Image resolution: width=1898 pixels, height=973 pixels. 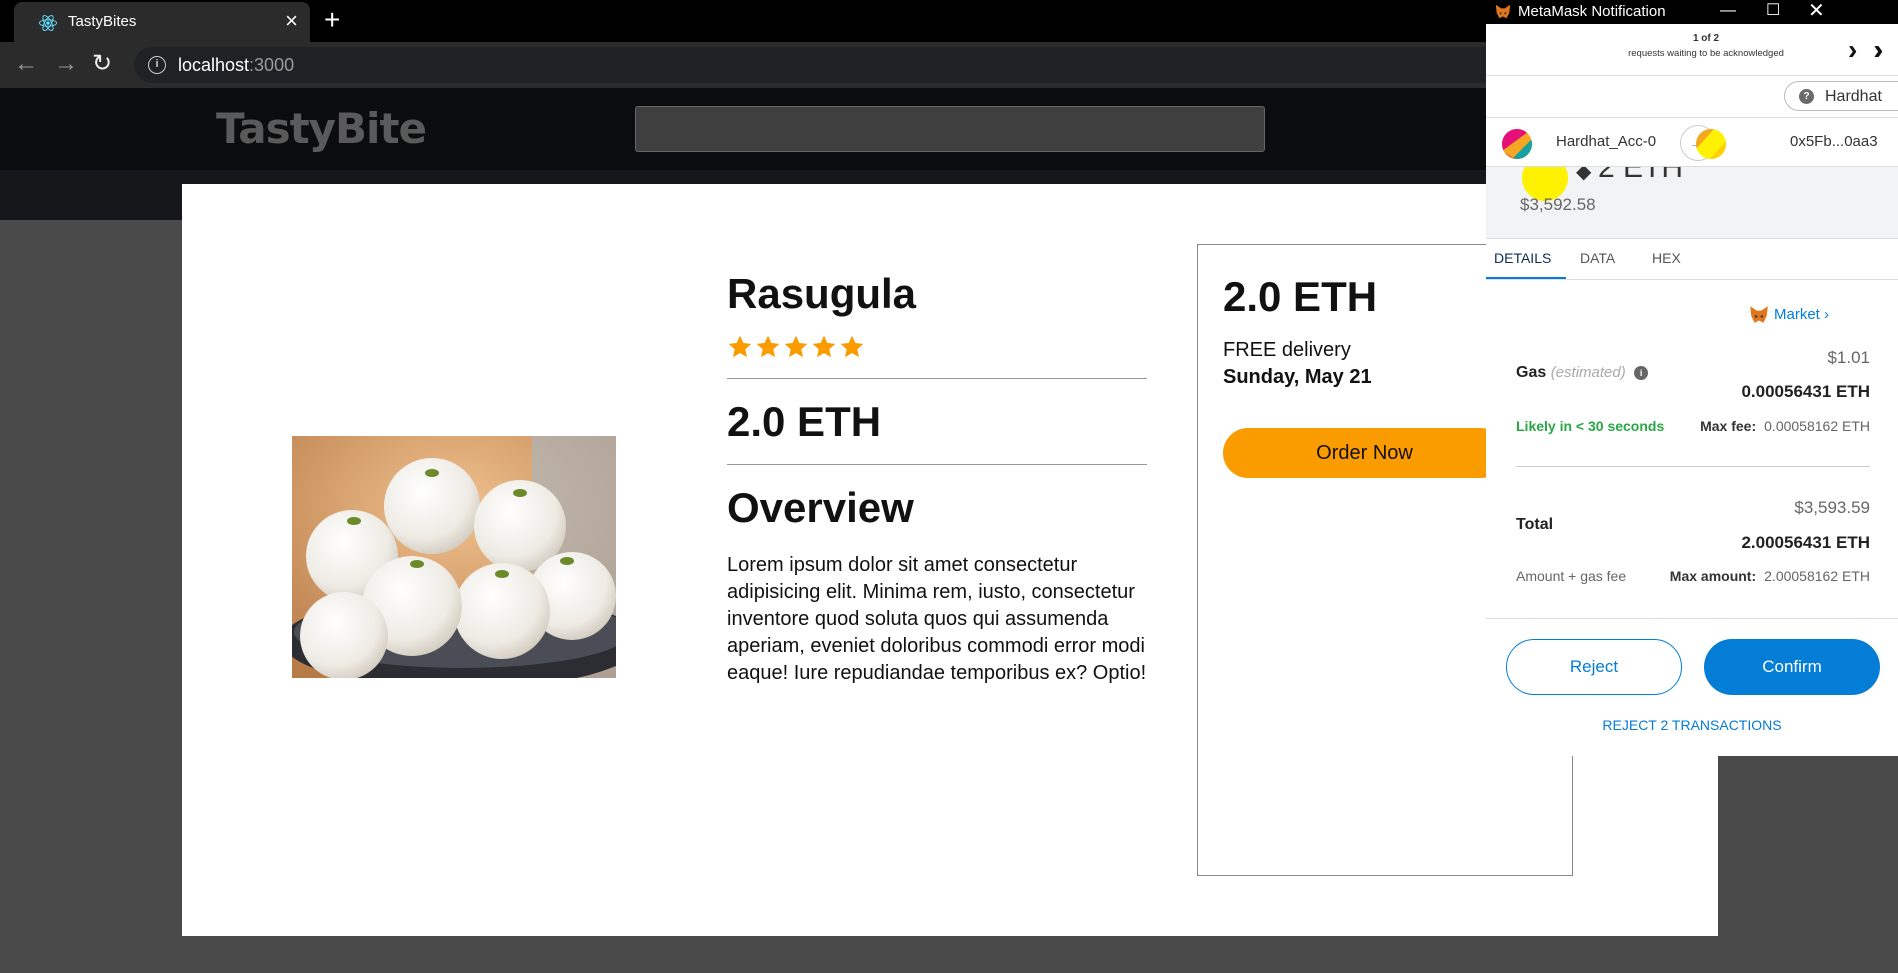 I want to click on react-icon, so click(x=48, y=23).